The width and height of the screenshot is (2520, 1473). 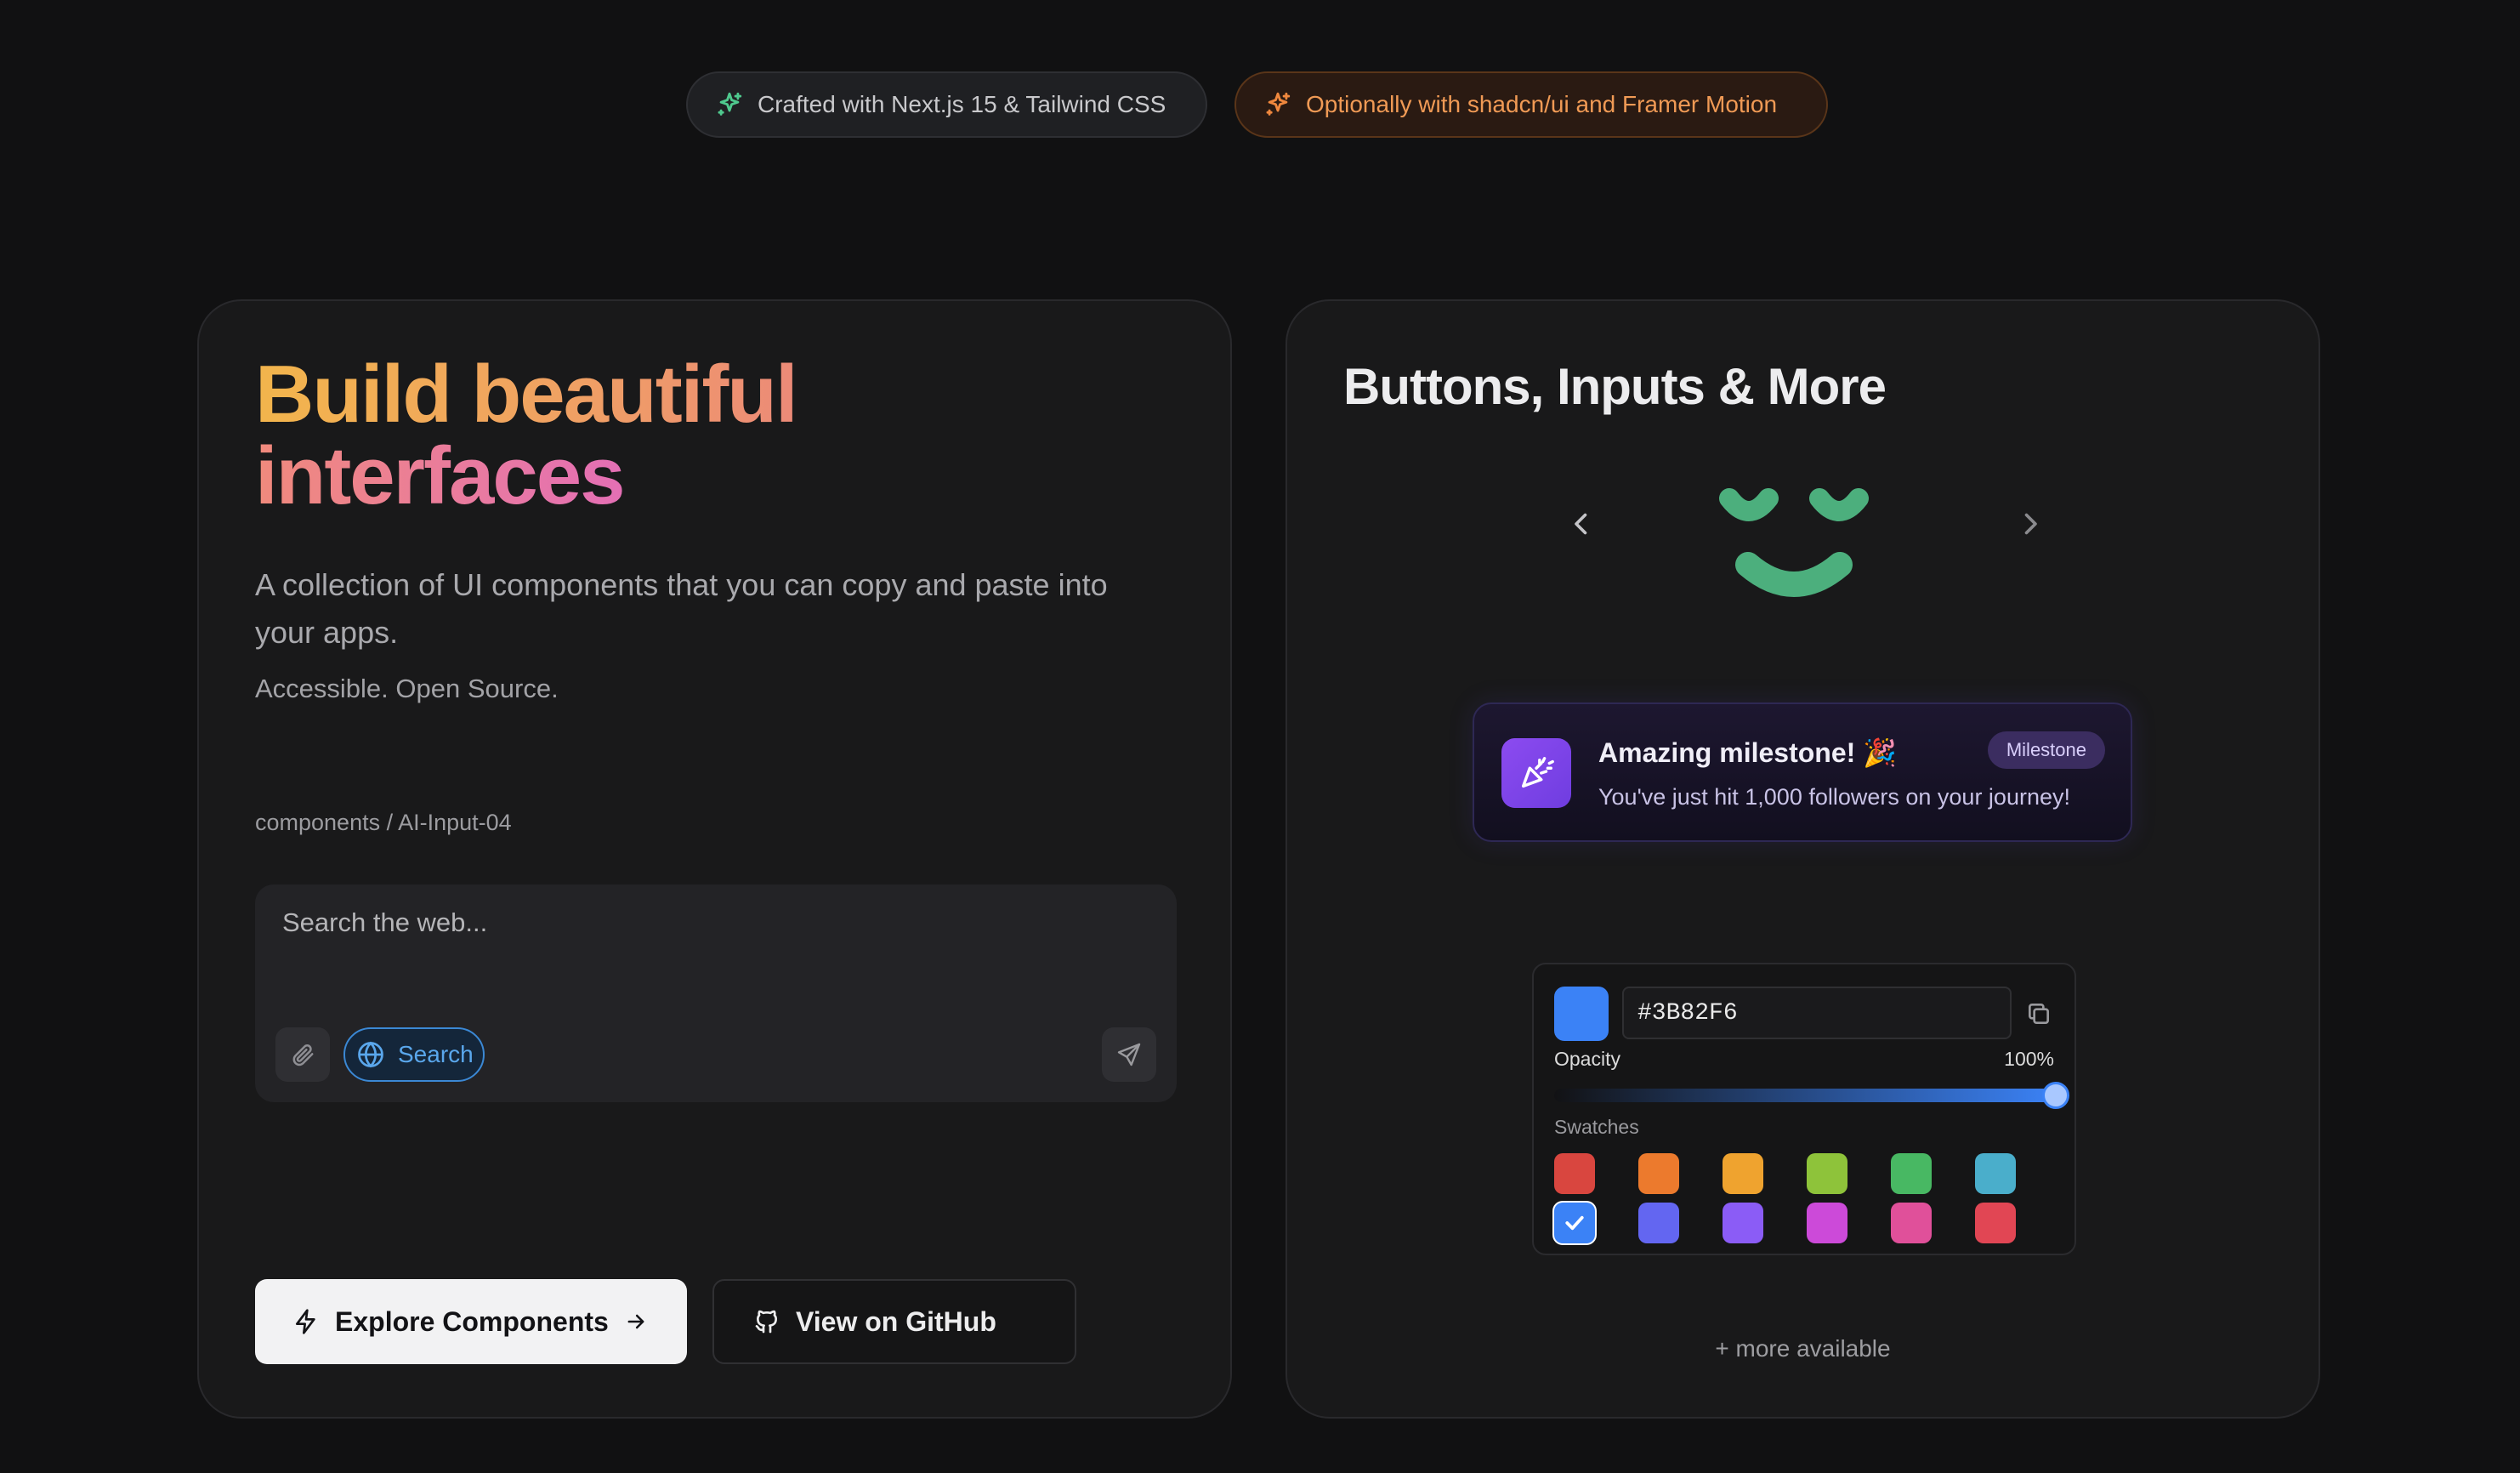 What do you see at coordinates (407, 688) in the screenshot?
I see `hero-subtext: Accessible. Open Source.` at bounding box center [407, 688].